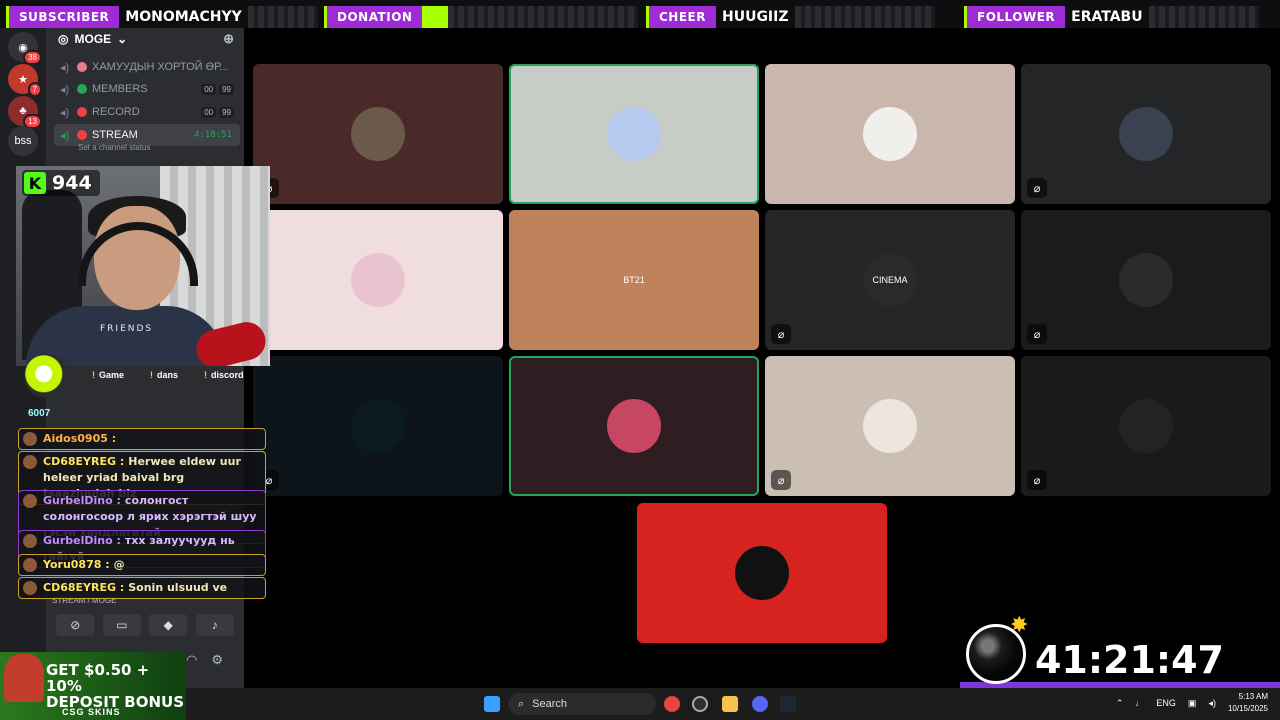 The image size is (1280, 720). I want to click on follower-alert: FOLLOWER ERATABU, so click(1111, 17).